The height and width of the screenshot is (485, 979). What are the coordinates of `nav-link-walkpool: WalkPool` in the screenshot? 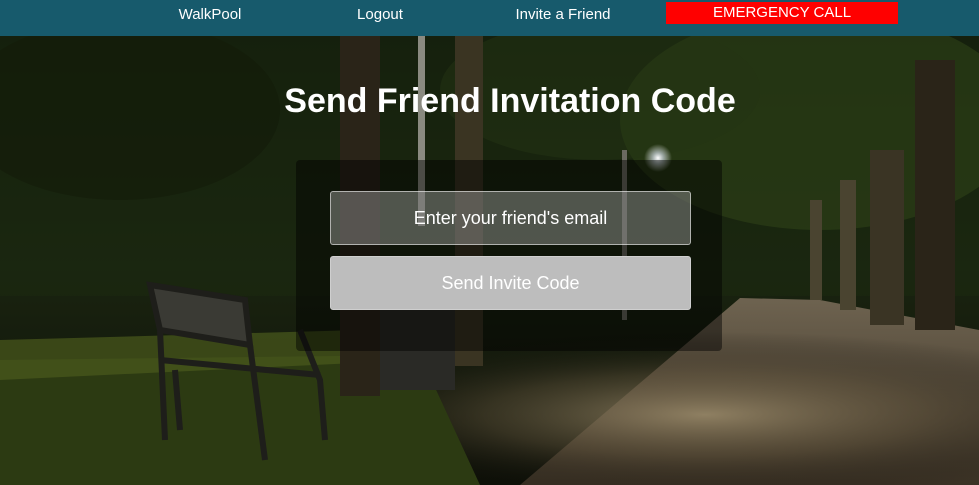 It's located at (210, 15).